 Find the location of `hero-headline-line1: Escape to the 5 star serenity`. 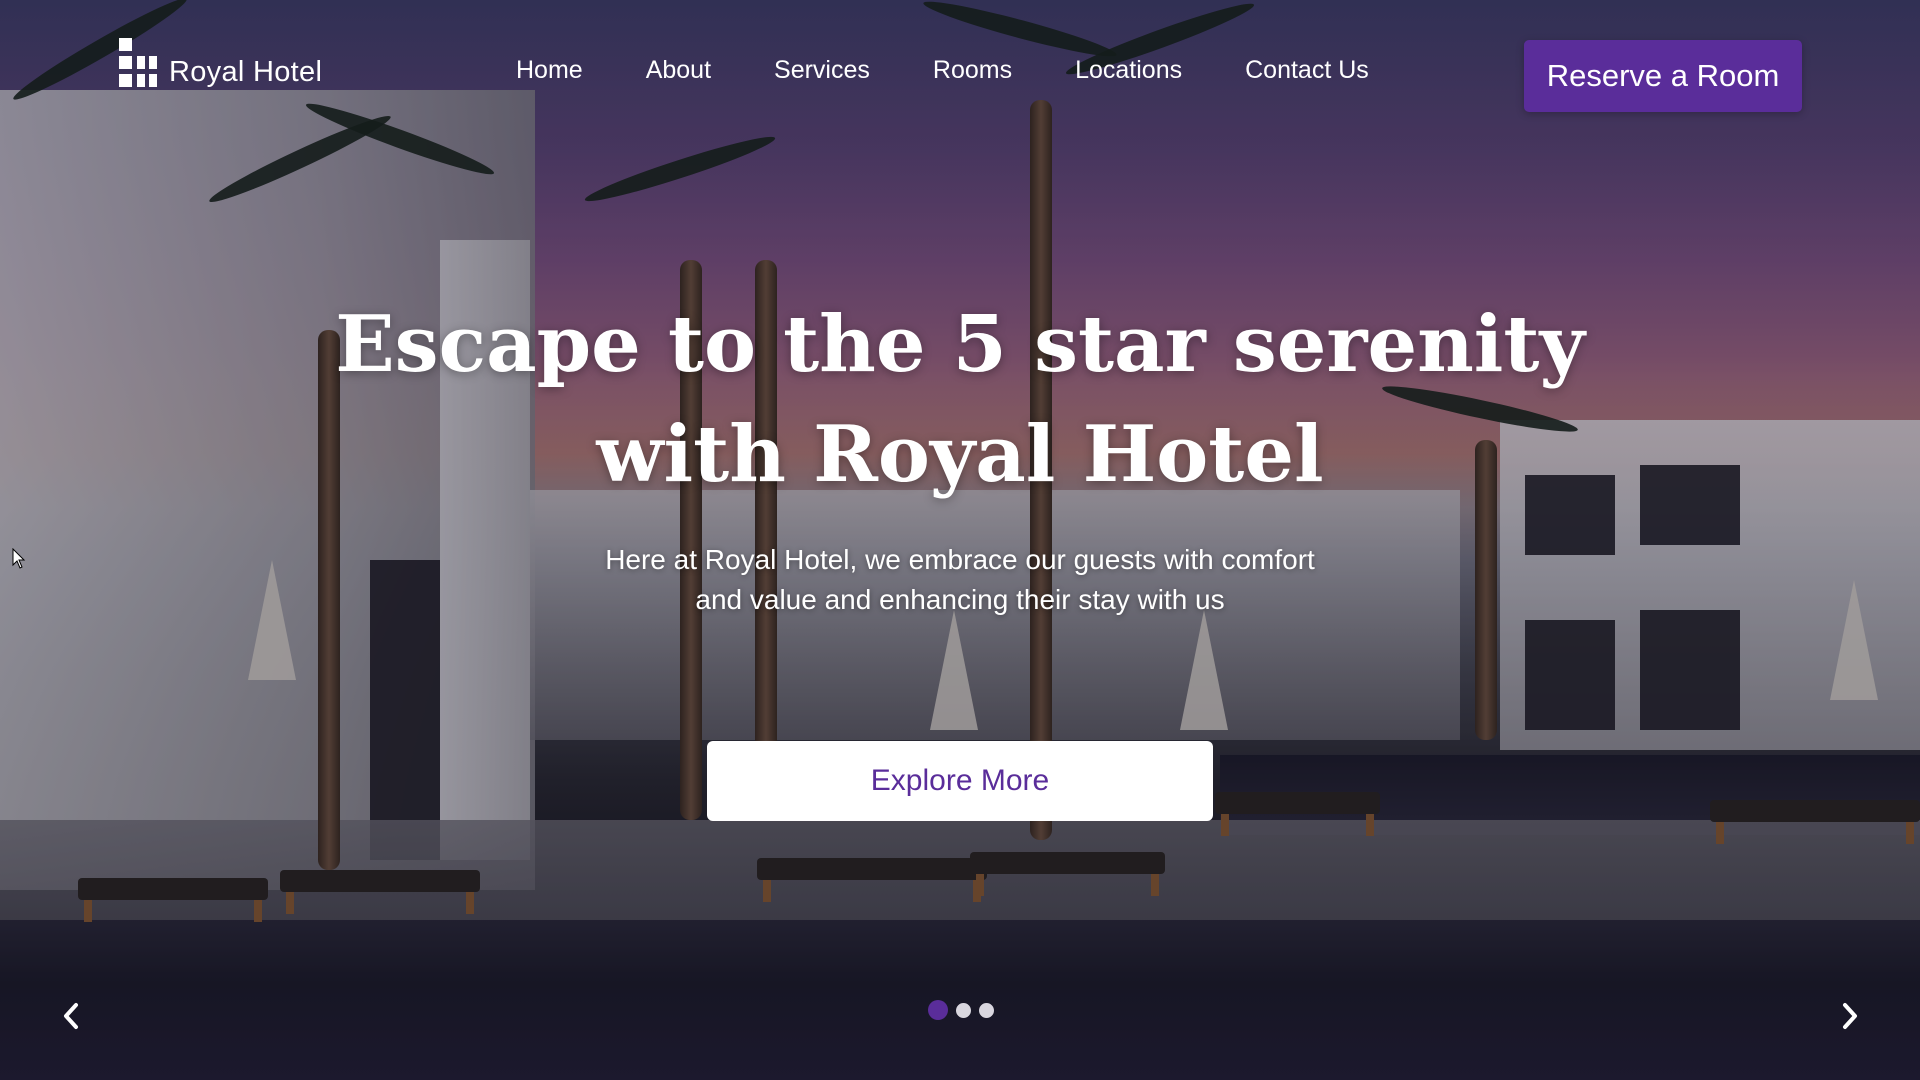

hero-headline-line1: Escape to the 5 star serenity is located at coordinates (960, 344).